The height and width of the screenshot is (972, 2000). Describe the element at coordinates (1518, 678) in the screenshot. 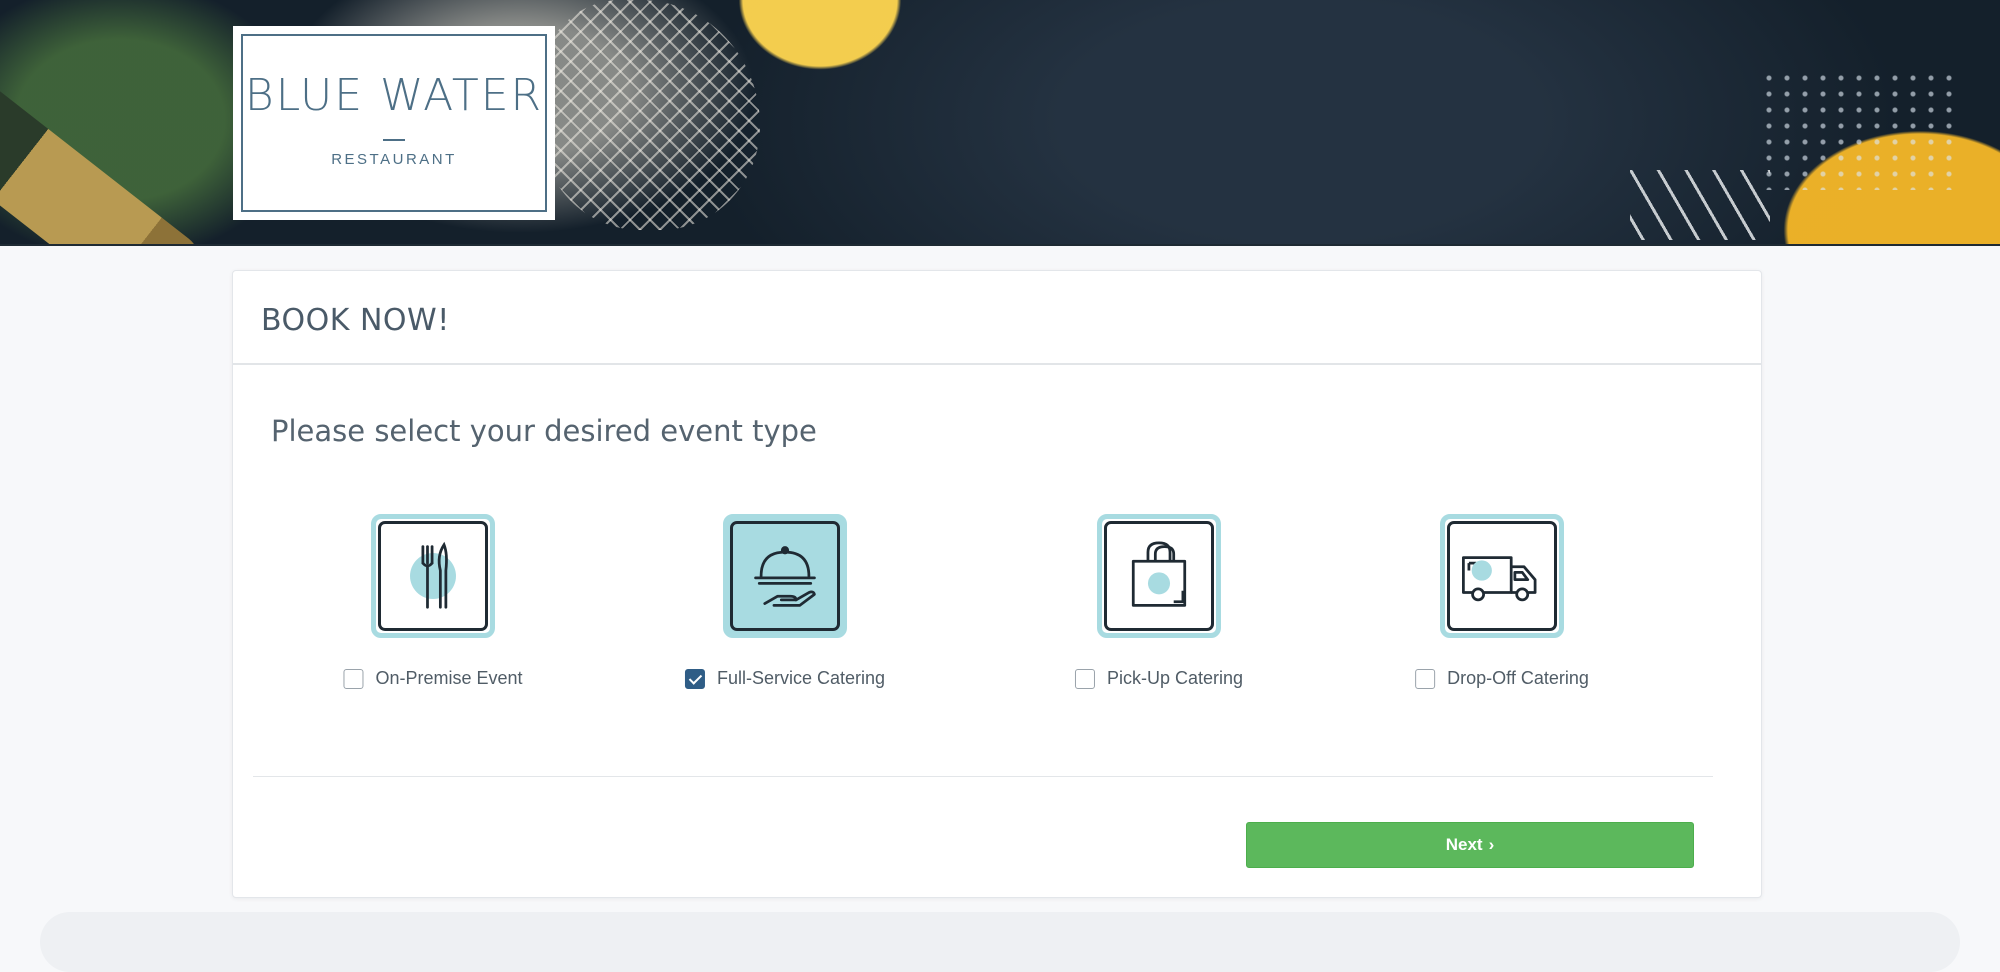

I see `drop-off-catering-label: Drop-Off Catering` at that location.